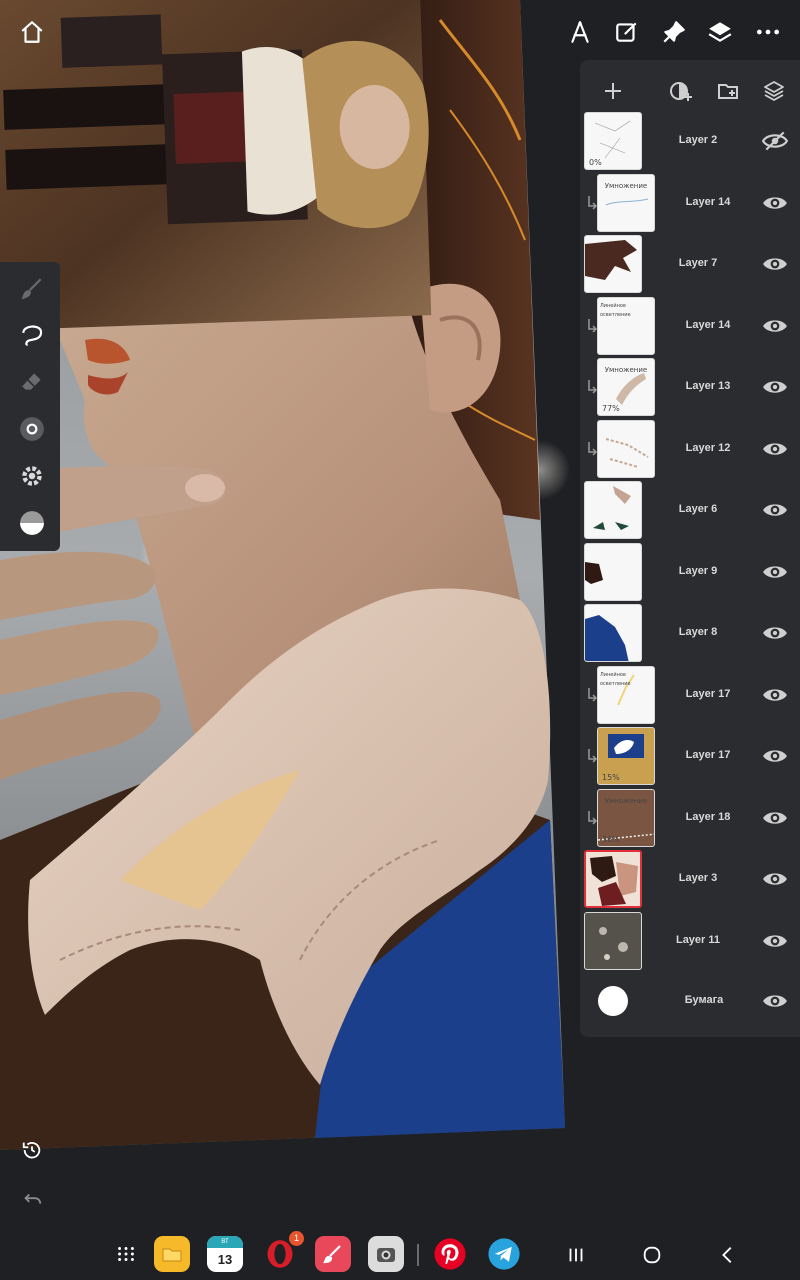  I want to click on paint-app-icon, so click(332, 1254).